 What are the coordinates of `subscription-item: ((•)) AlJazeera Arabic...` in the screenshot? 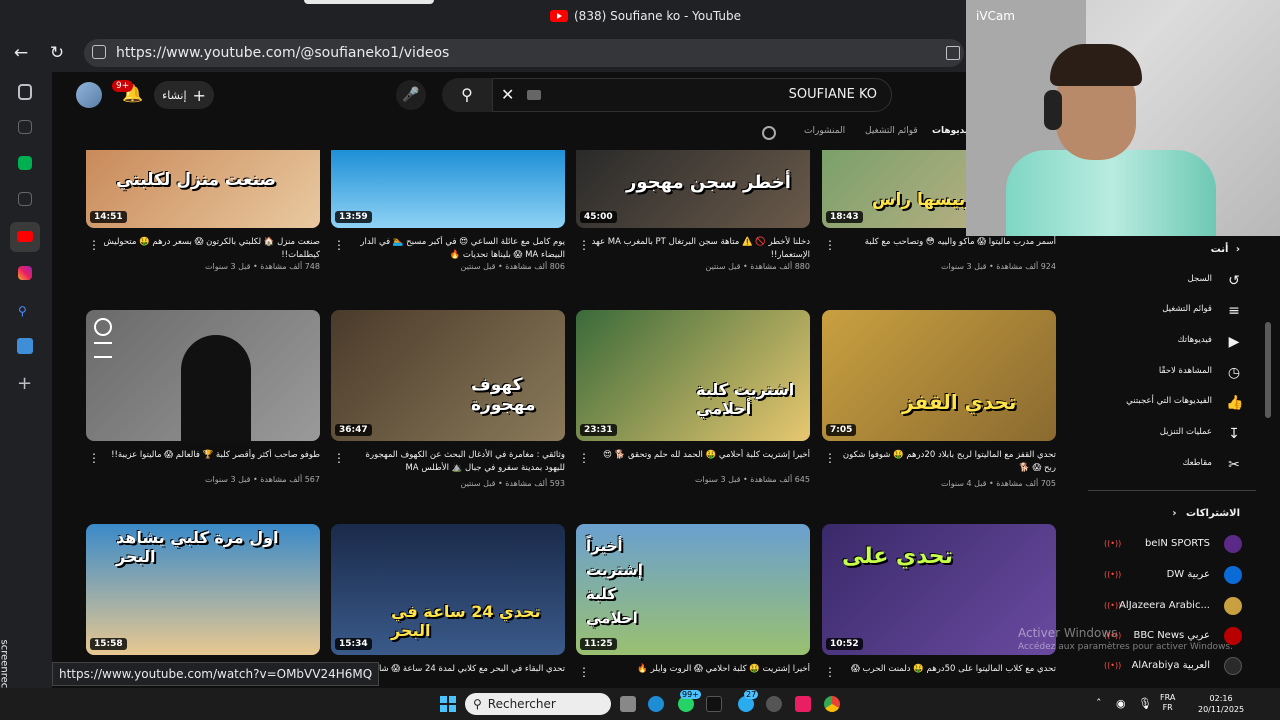 It's located at (1172, 607).